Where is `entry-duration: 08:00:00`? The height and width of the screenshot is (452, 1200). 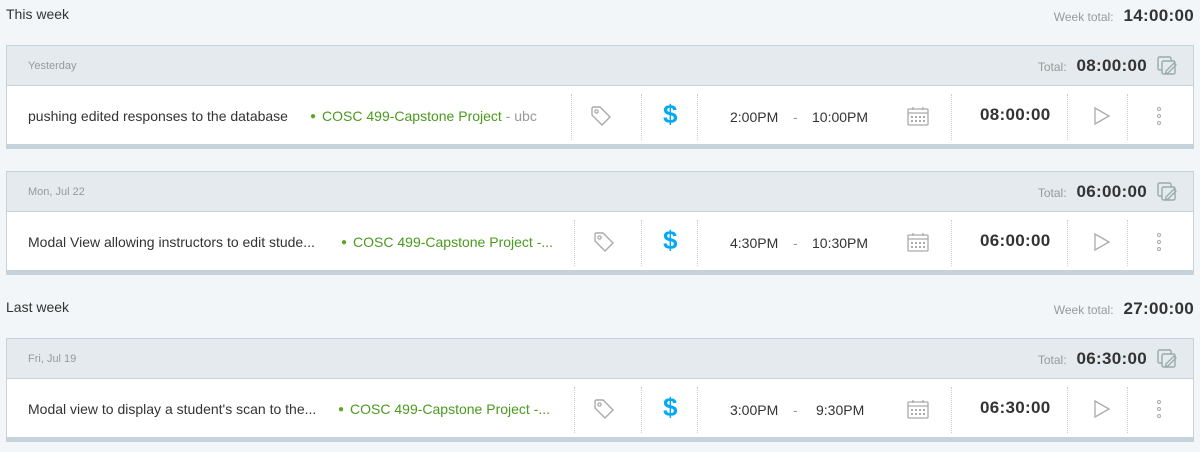 entry-duration: 08:00:00 is located at coordinates (1015, 115).